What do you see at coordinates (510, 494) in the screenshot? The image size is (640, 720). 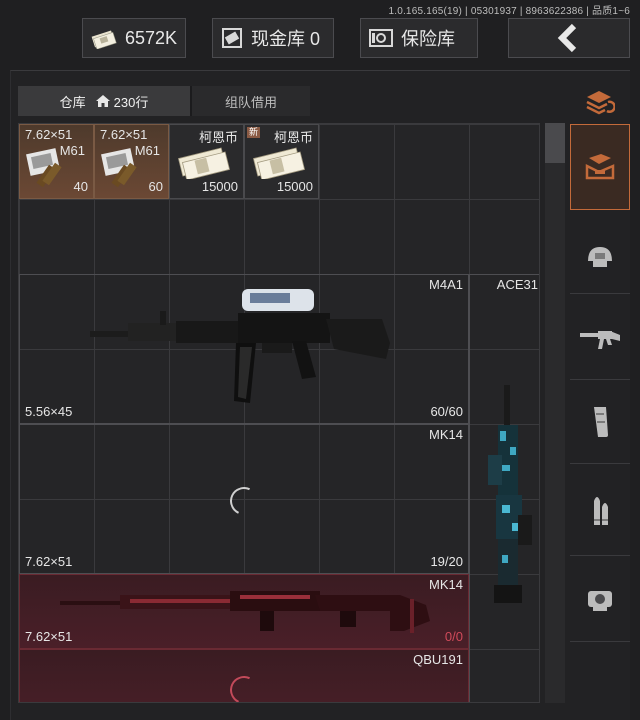 I see `ace31-rifle-icon` at bounding box center [510, 494].